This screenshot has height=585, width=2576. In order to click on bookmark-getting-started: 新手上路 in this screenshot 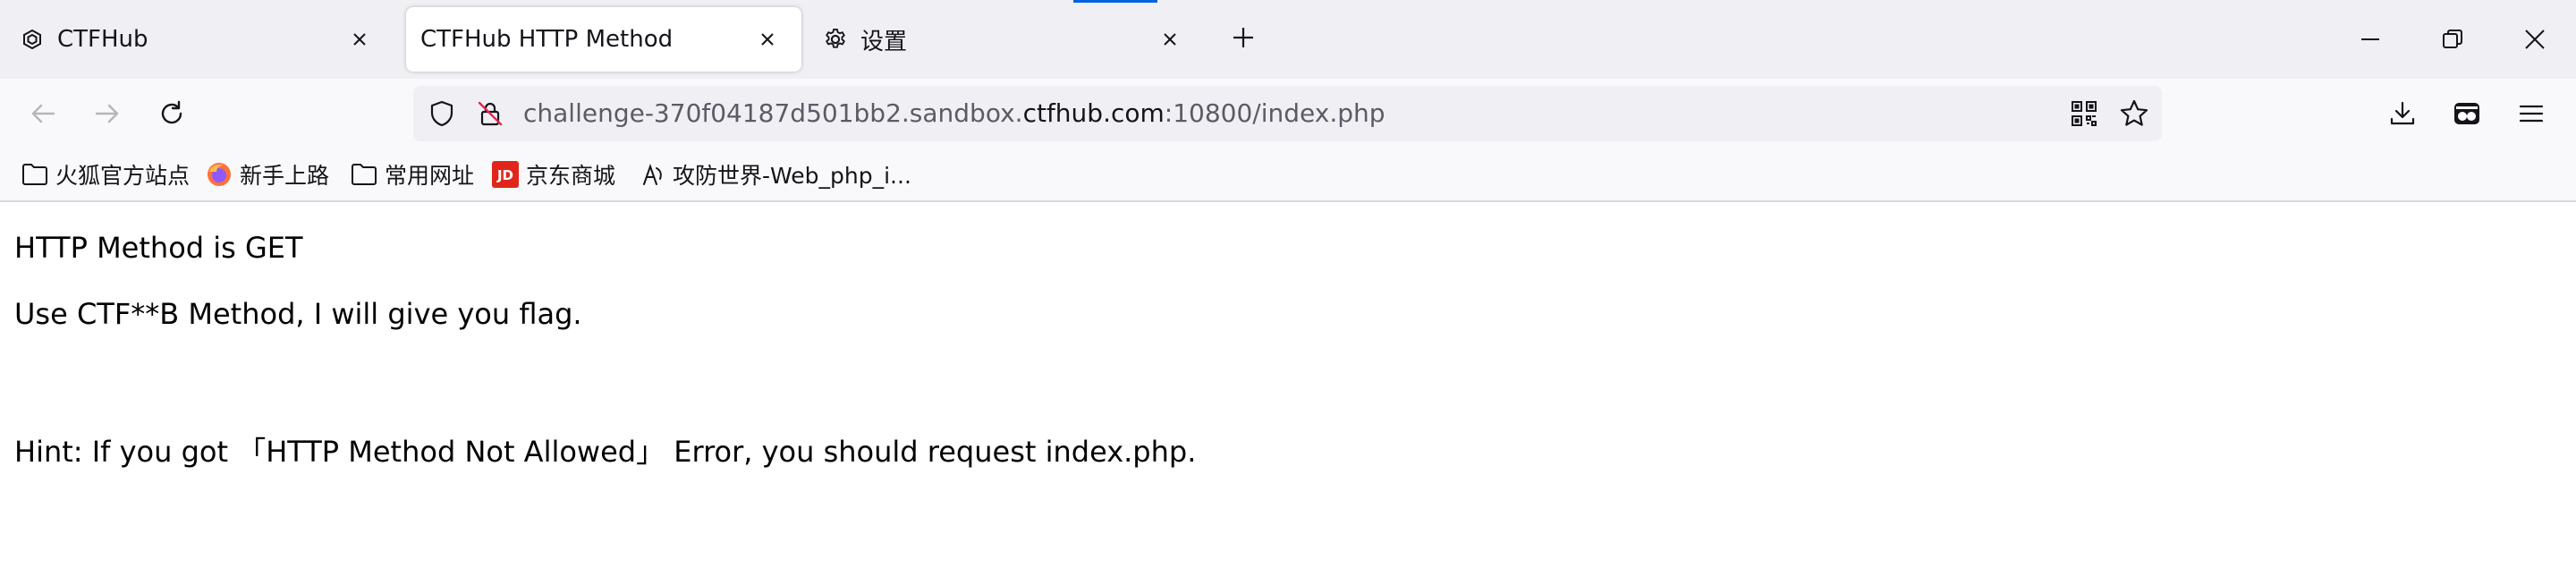, I will do `click(267, 174)`.